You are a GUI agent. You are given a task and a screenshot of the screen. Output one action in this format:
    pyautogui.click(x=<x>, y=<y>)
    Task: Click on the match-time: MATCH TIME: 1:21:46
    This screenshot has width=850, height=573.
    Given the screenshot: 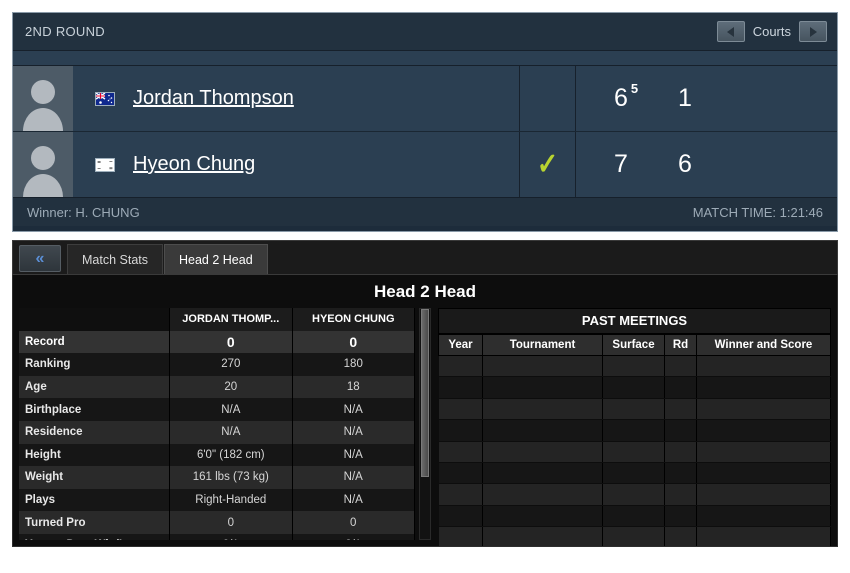 What is the action you would take?
    pyautogui.click(x=757, y=212)
    